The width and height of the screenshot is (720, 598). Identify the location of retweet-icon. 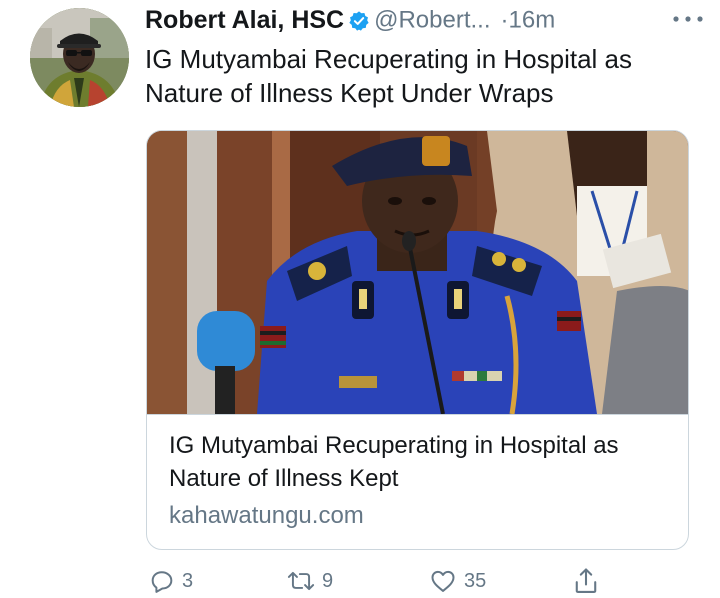
(301, 581).